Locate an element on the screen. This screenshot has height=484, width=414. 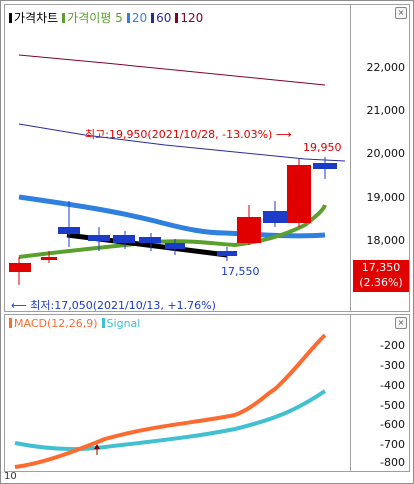
price-tick: 19,000 is located at coordinates (386, 197).